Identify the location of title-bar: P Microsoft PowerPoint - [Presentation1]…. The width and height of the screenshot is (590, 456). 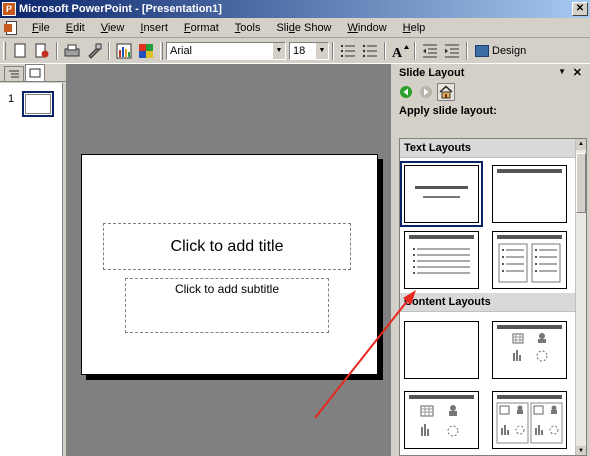
(295, 9).